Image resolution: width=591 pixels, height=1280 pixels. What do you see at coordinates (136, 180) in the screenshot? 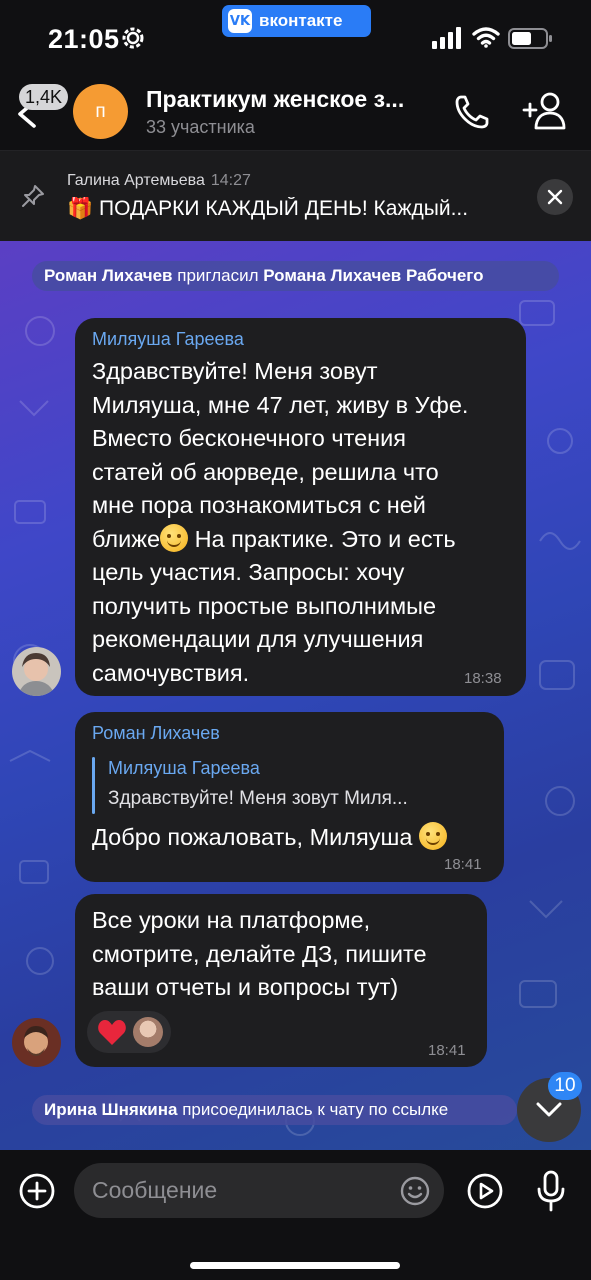
I see `pinned-author-name: Галина Артемьева` at bounding box center [136, 180].